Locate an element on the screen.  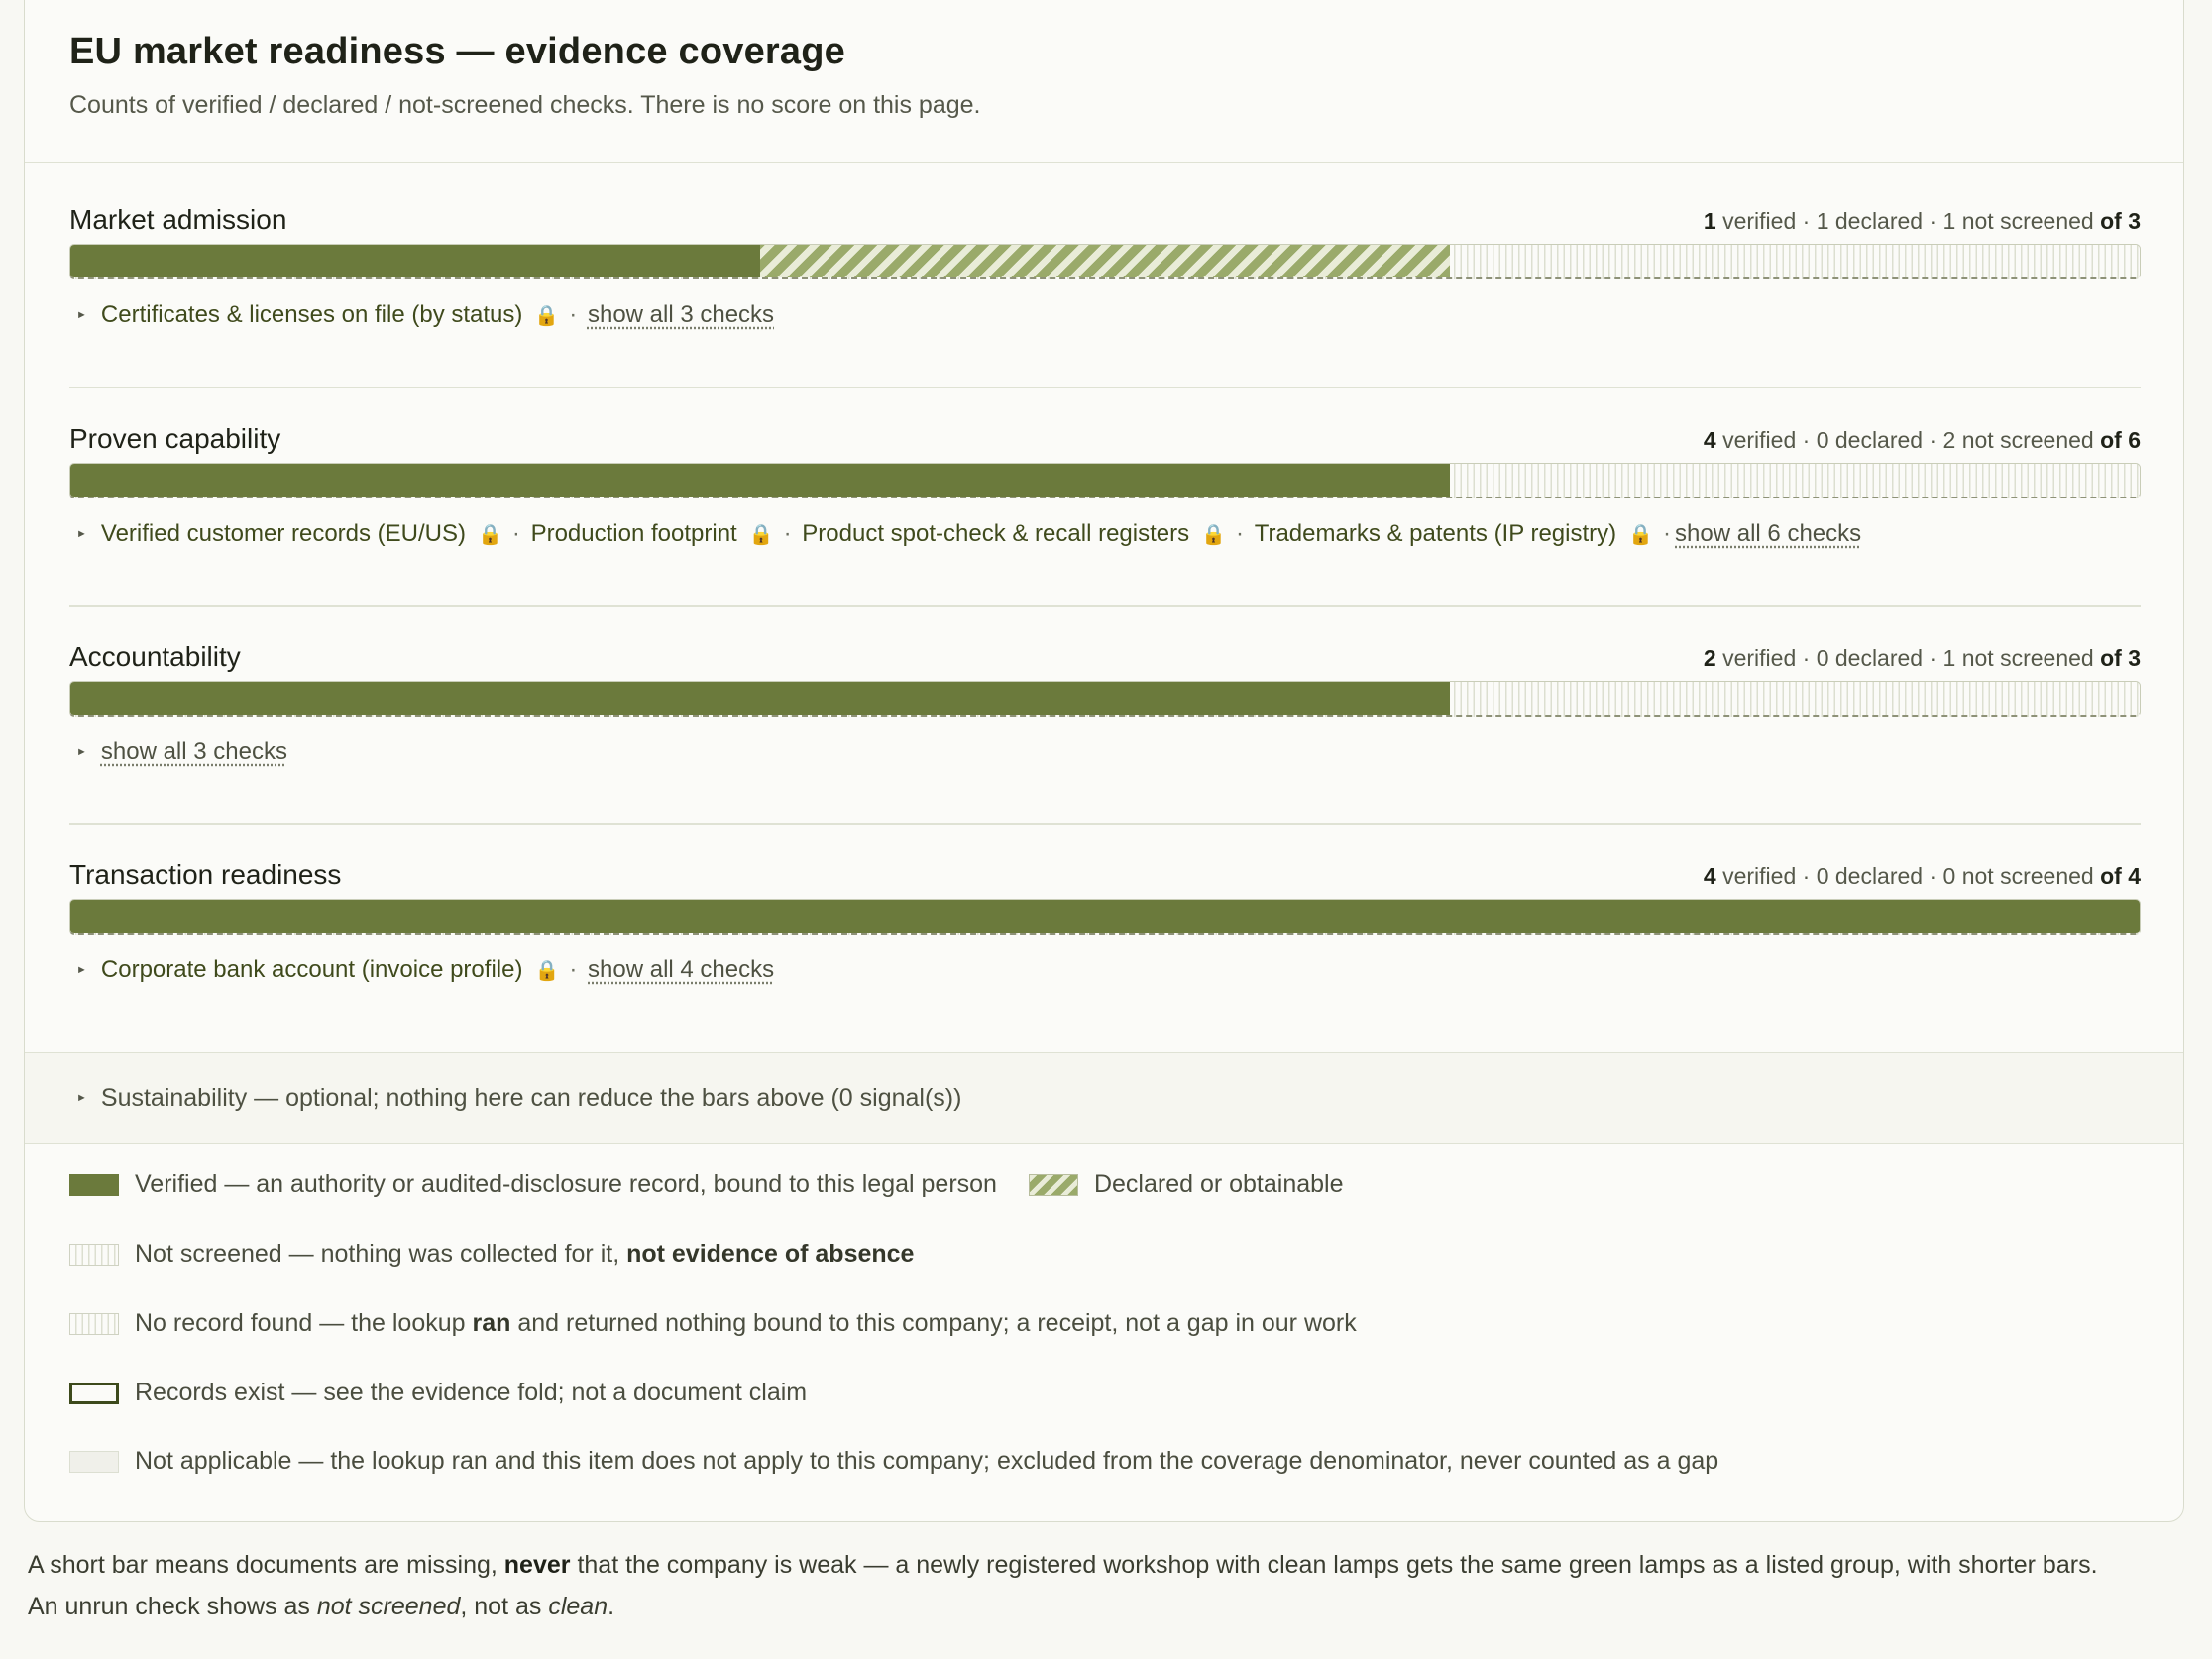
no-record-swatch is located at coordinates (94, 1323).